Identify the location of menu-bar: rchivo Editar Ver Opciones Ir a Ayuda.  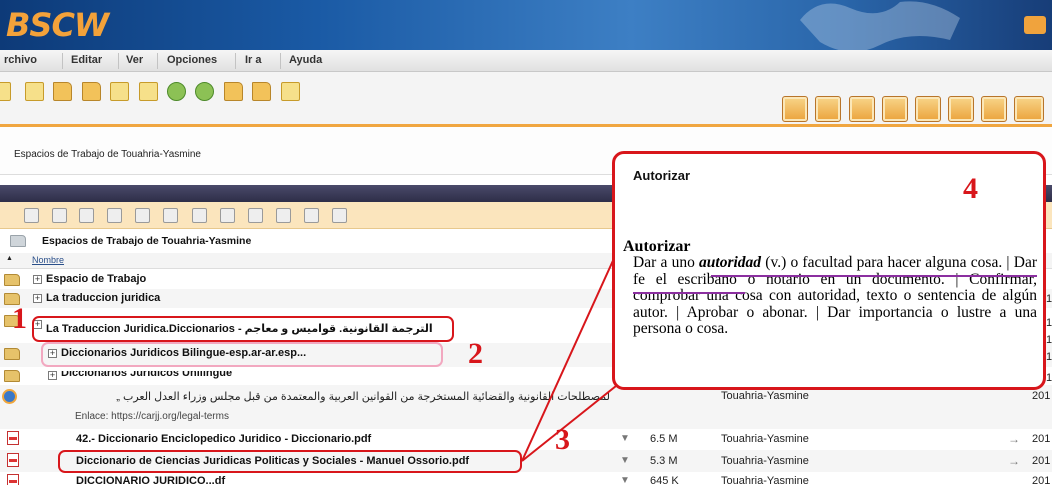
(526, 61).